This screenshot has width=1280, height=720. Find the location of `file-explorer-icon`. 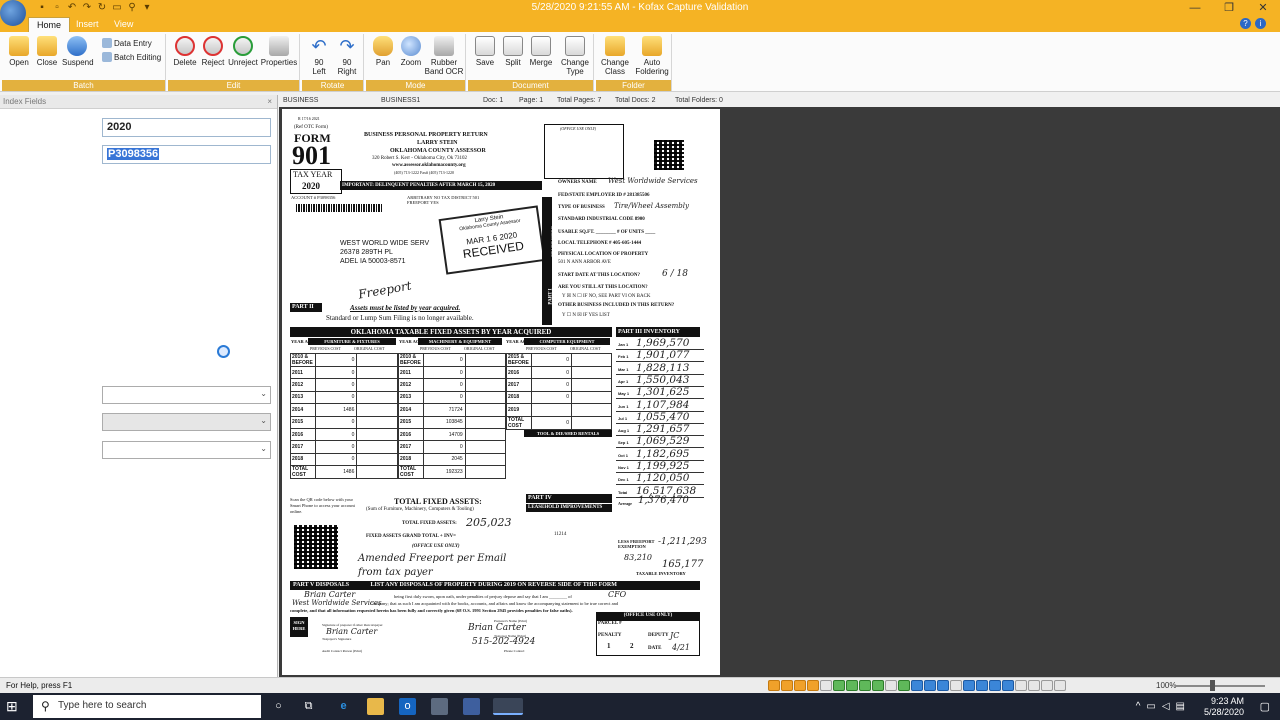

file-explorer-icon is located at coordinates (375, 706).